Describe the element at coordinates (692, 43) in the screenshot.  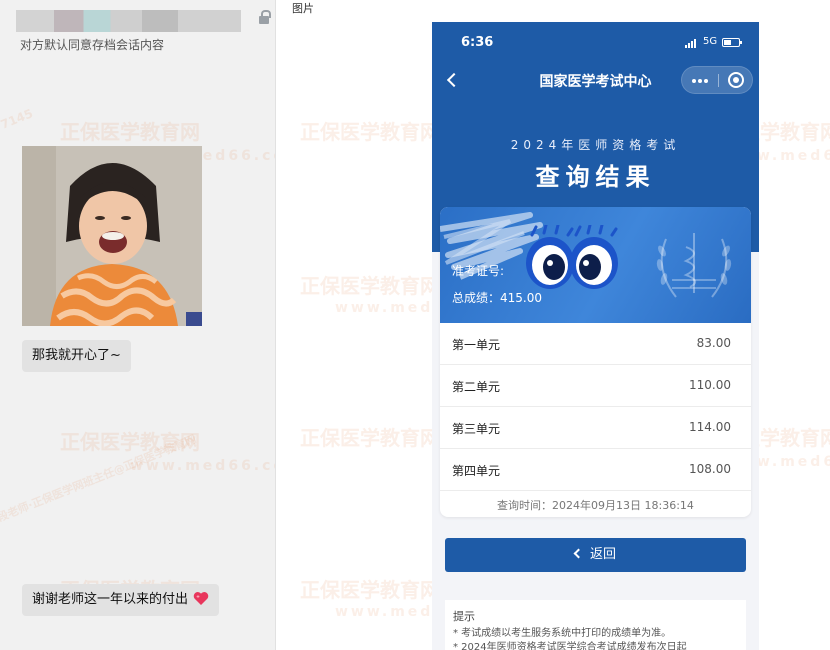
I see `signal-icon` at that location.